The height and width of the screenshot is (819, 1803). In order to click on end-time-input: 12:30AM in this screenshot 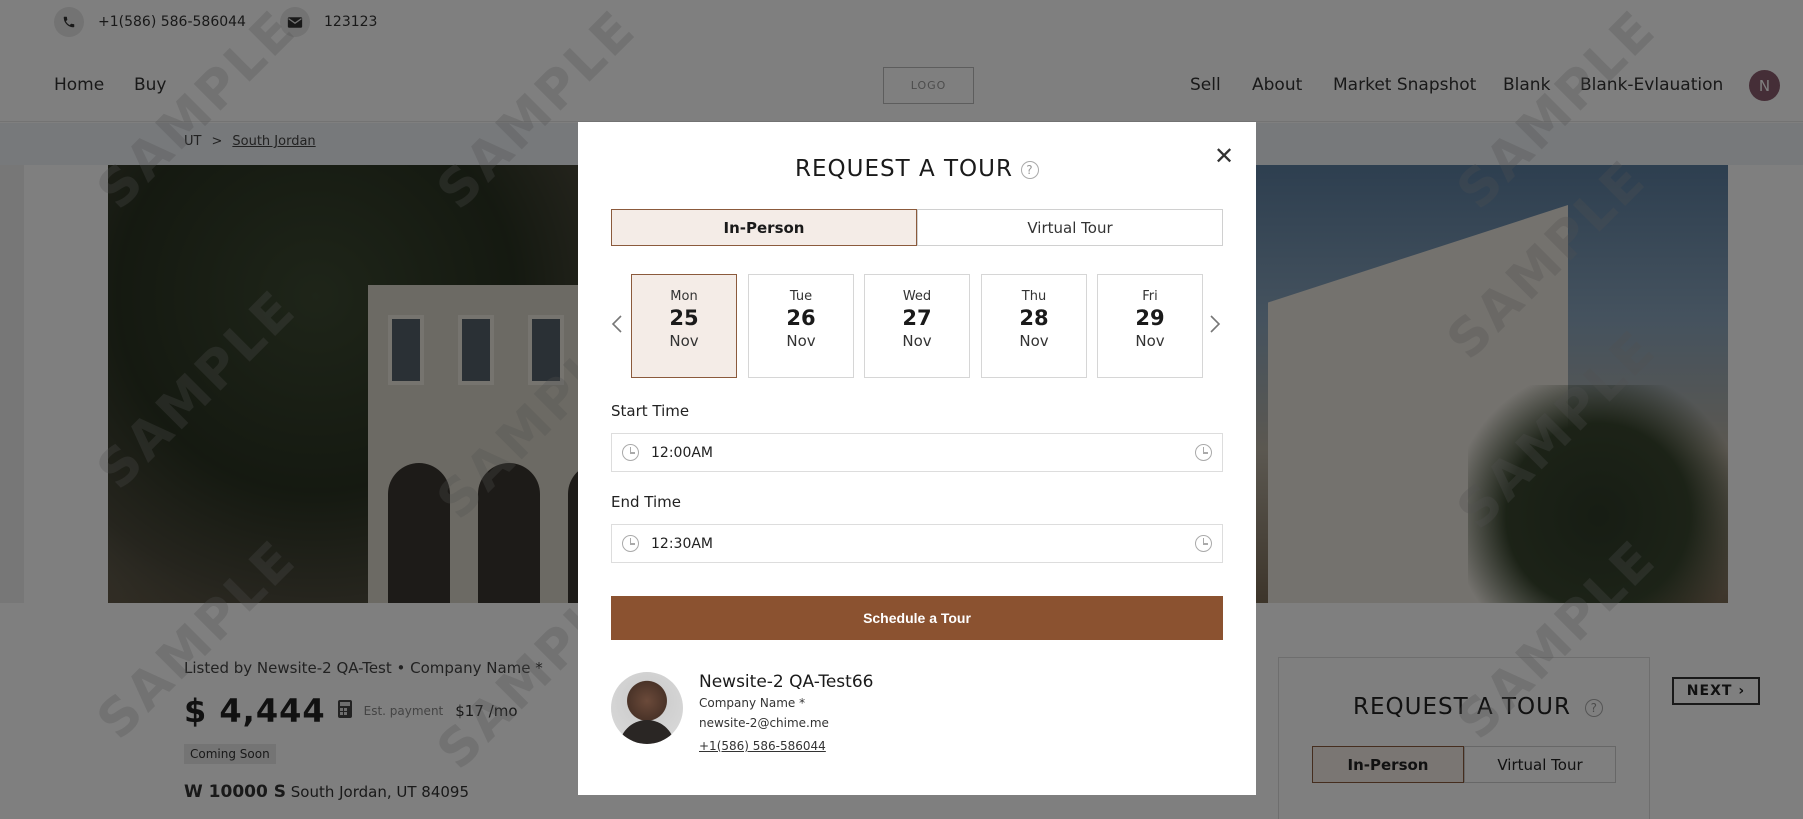, I will do `click(917, 543)`.